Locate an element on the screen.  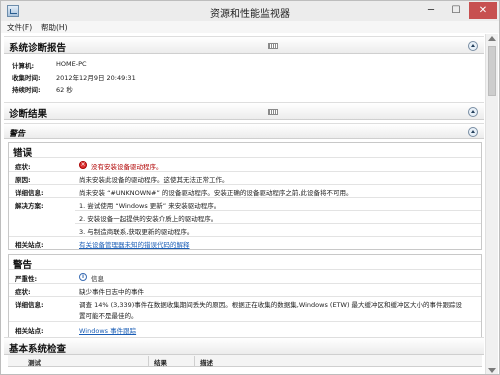
report-title: 系统诊断报告 is located at coordinates (38, 48).